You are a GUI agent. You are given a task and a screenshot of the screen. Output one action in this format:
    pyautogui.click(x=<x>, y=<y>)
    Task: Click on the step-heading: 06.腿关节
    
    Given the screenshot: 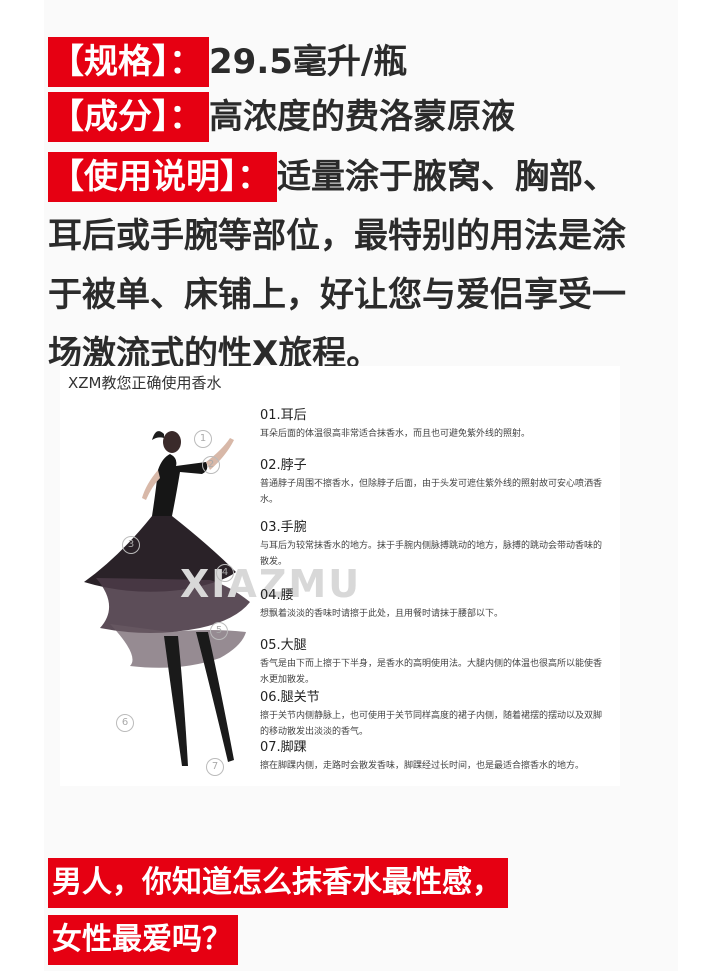 What is the action you would take?
    pyautogui.click(x=290, y=697)
    